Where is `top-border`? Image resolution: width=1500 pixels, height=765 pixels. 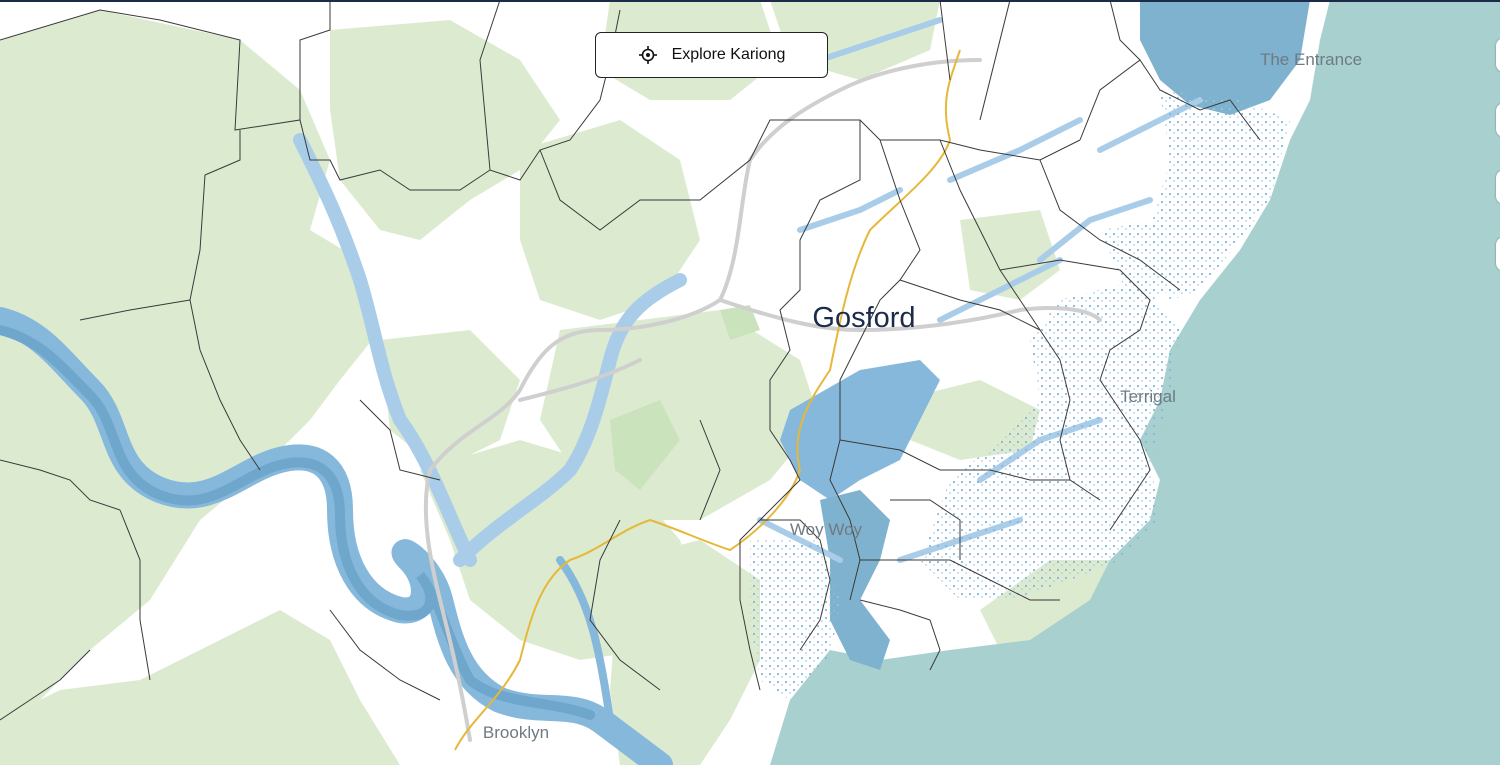 top-border is located at coordinates (750, 1).